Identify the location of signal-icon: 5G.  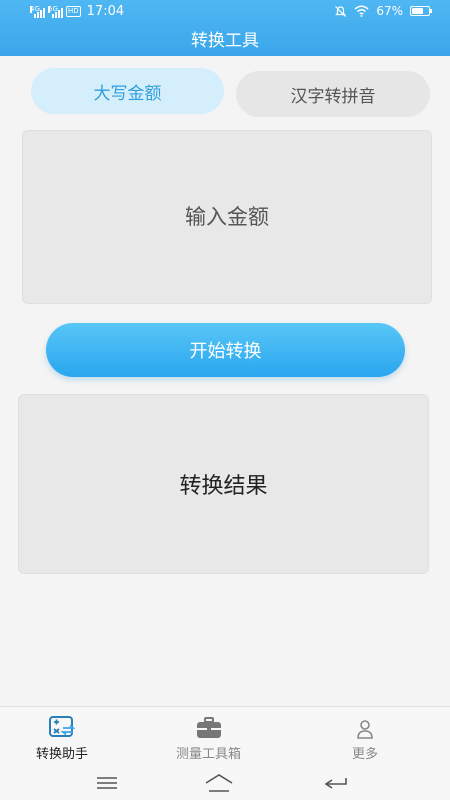
(55, 11).